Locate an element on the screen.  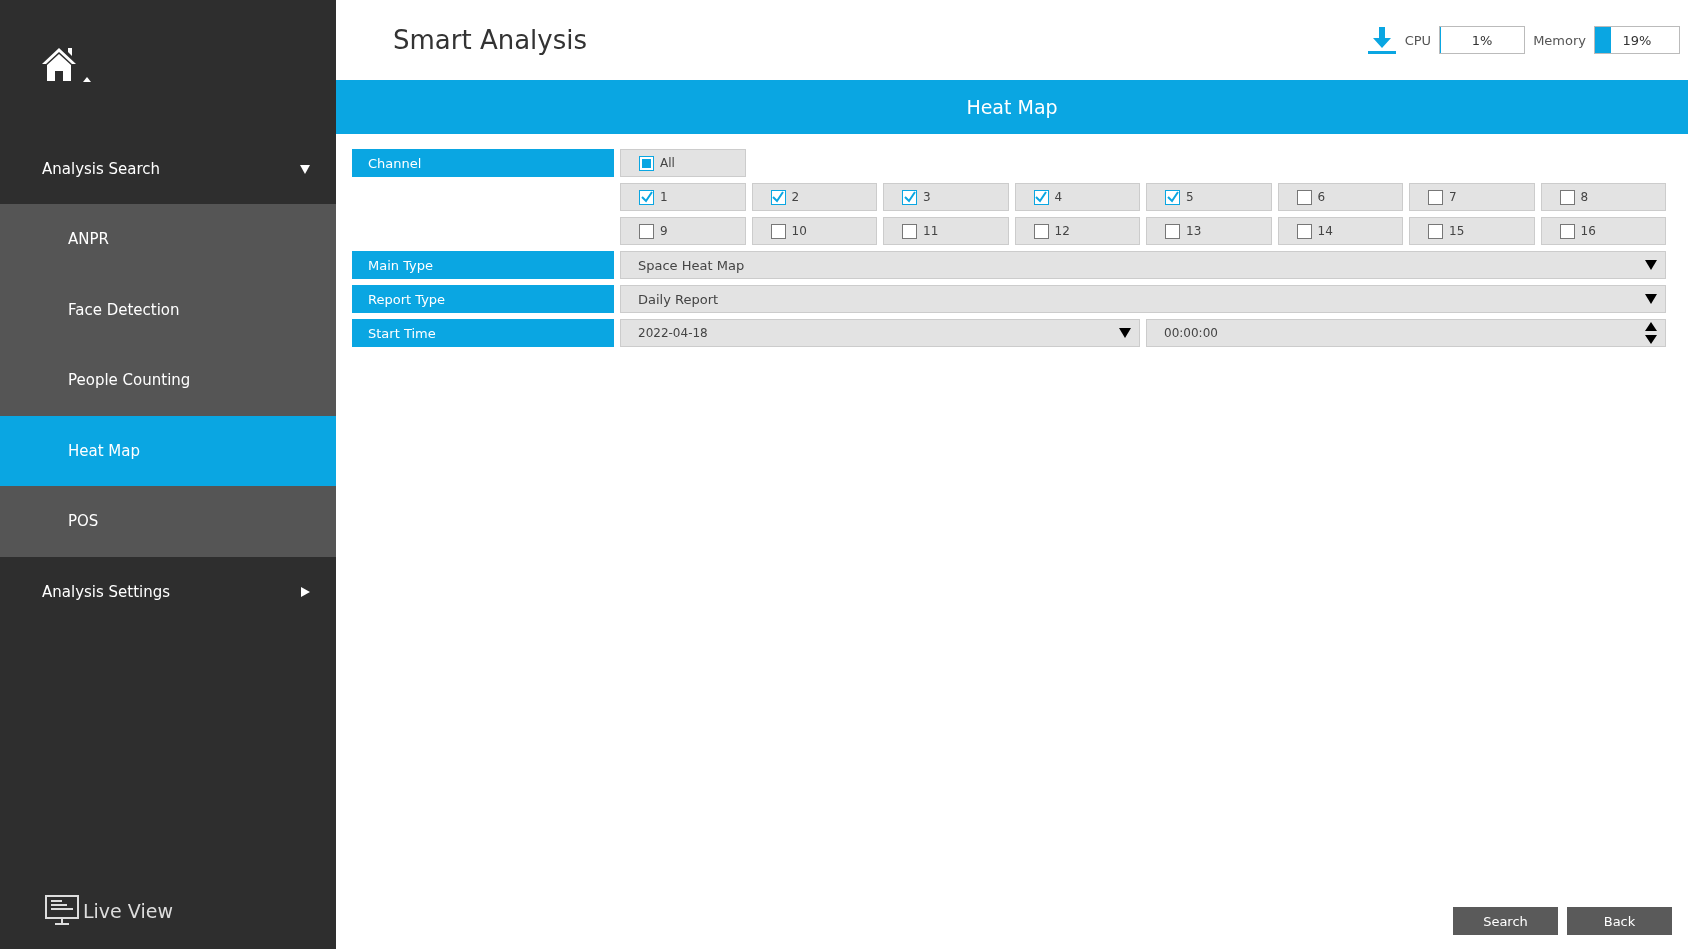
channel-checkbox: 15 is located at coordinates (1472, 231).